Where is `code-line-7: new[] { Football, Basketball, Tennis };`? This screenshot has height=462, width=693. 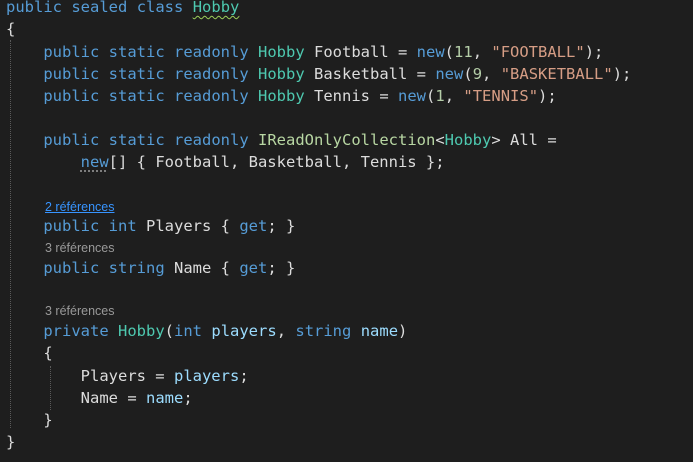
code-line-7: new[] { Football, Basketball, Tennis }; is located at coordinates (225, 162).